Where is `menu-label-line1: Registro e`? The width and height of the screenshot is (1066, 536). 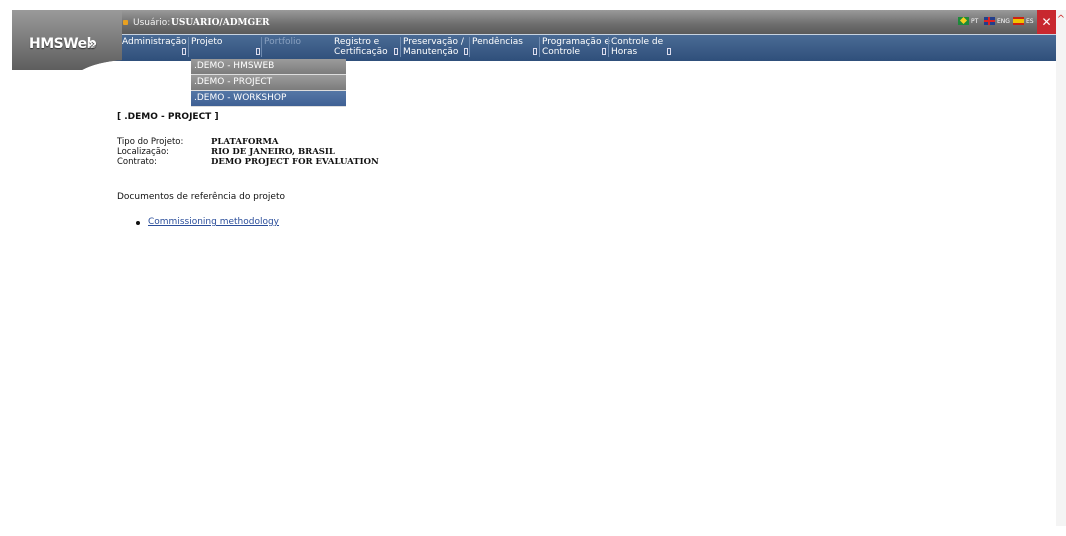 menu-label-line1: Registro e is located at coordinates (357, 42).